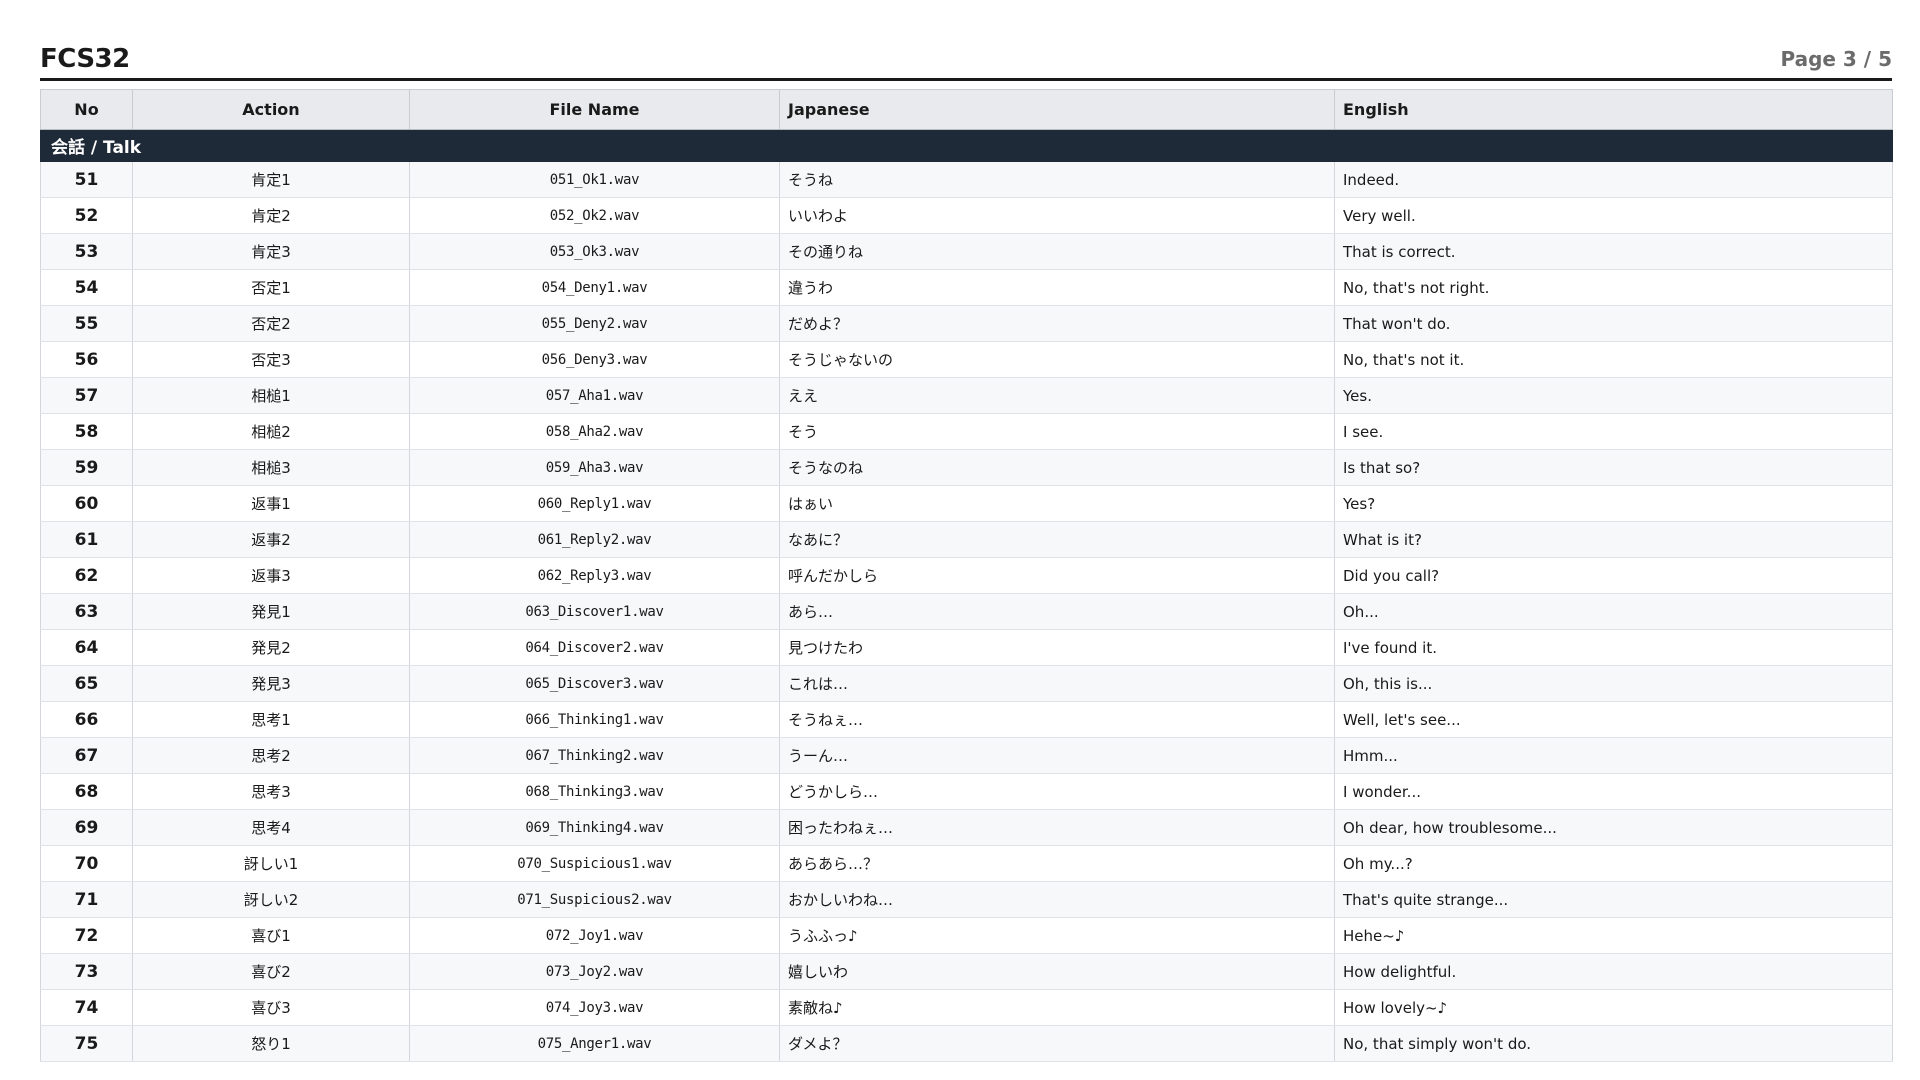 The width and height of the screenshot is (1920, 1080). Describe the element at coordinates (1057, 503) in the screenshot. I see `cell-japanese: はぁい` at that location.